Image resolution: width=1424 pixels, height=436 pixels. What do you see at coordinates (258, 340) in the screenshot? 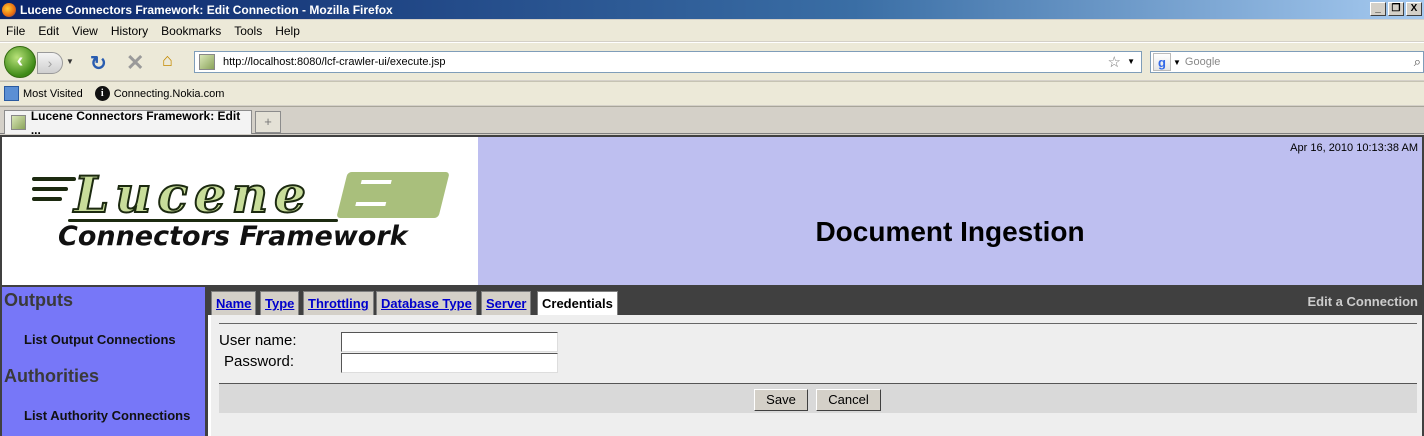
I see `username-label: User name:` at bounding box center [258, 340].